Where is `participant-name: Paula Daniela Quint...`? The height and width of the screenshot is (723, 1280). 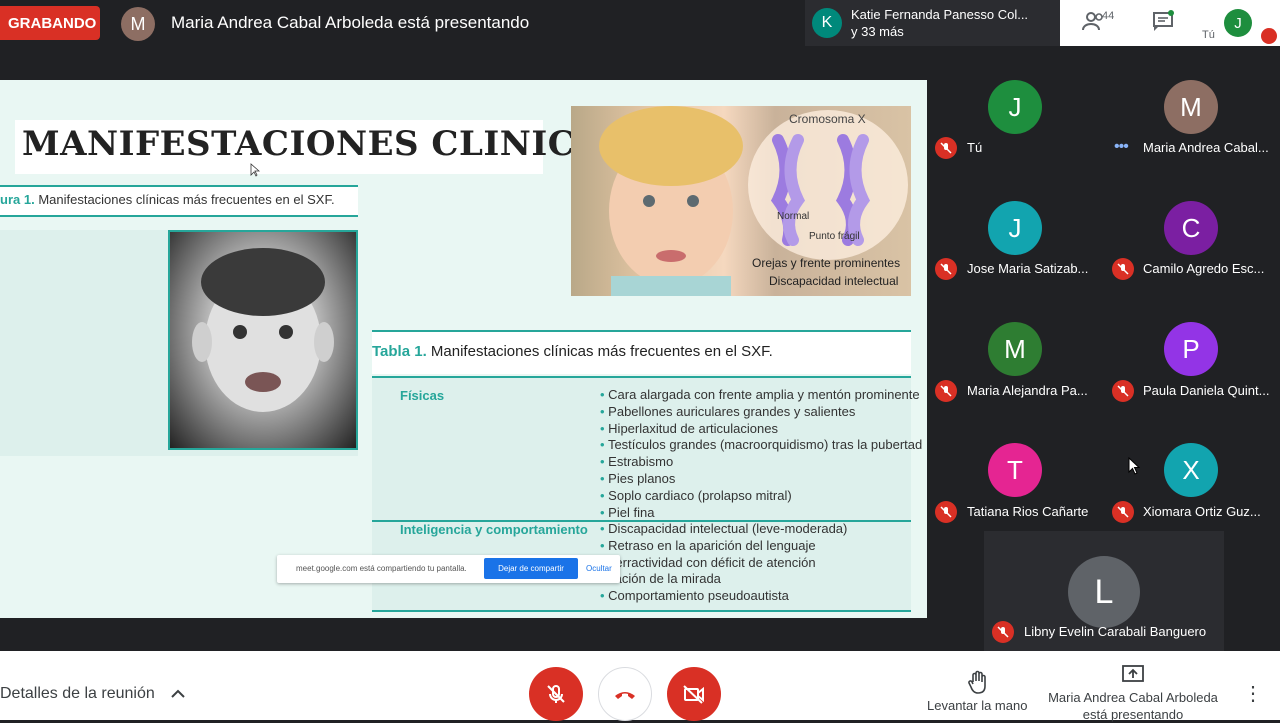 participant-name: Paula Daniela Quint... is located at coordinates (1206, 390).